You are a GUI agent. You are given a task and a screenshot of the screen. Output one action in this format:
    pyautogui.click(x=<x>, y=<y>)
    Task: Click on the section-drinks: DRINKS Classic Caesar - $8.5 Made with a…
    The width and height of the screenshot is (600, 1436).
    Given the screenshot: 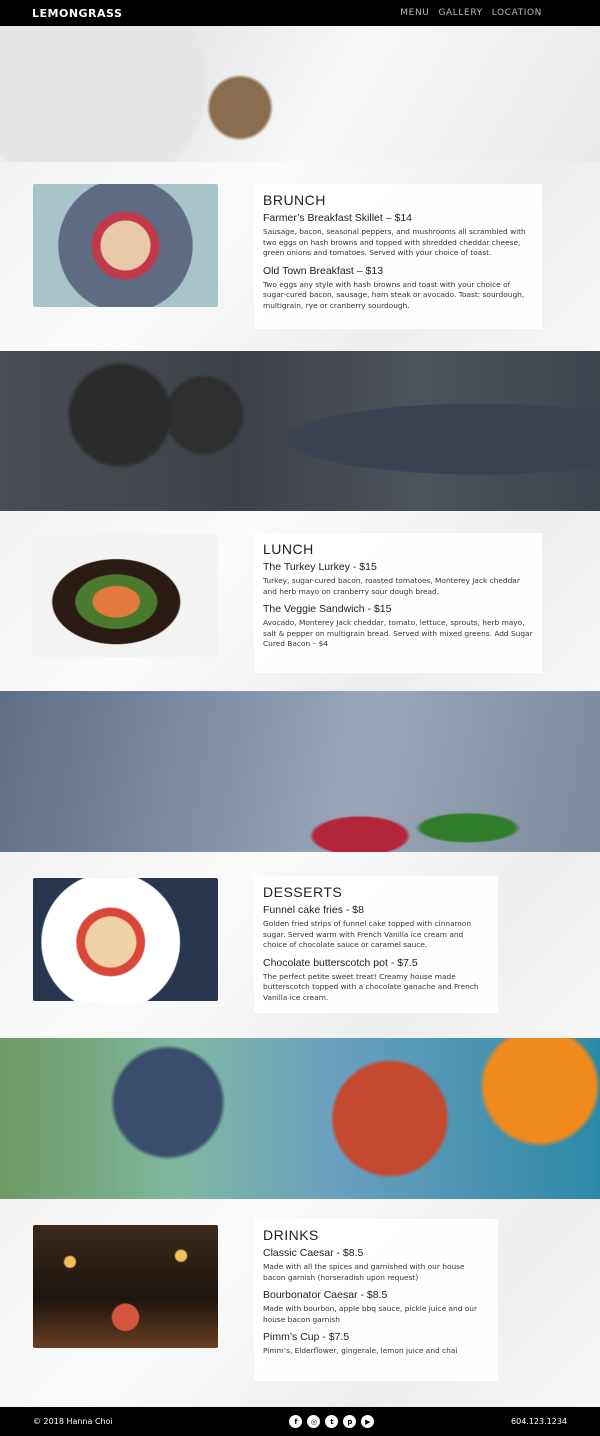 What is the action you would take?
    pyautogui.click(x=300, y=1303)
    